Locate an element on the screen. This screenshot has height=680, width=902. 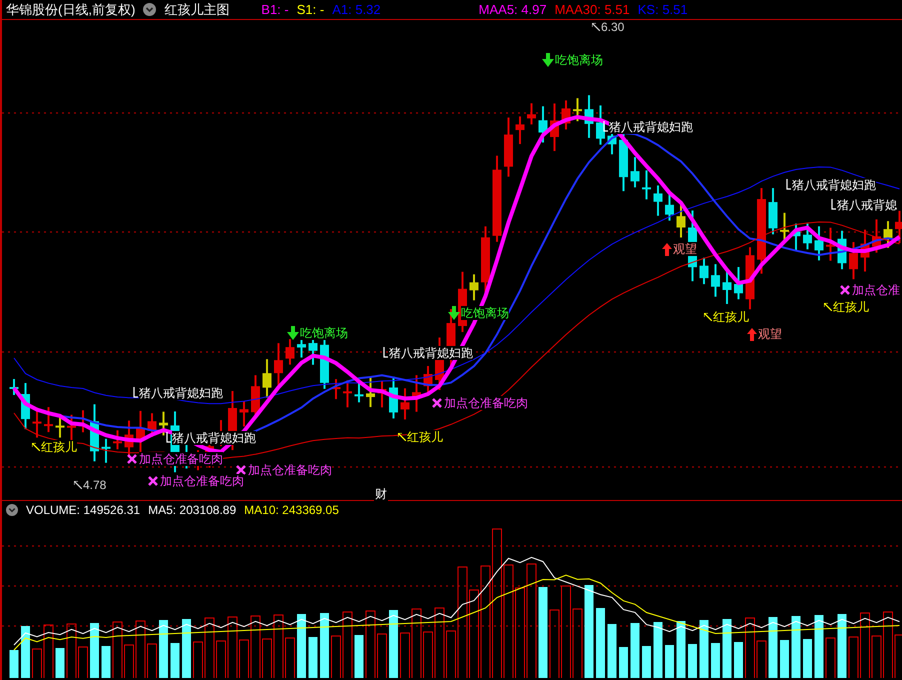
volume-readout: MA5: 203108.89 is located at coordinates (192, 510).